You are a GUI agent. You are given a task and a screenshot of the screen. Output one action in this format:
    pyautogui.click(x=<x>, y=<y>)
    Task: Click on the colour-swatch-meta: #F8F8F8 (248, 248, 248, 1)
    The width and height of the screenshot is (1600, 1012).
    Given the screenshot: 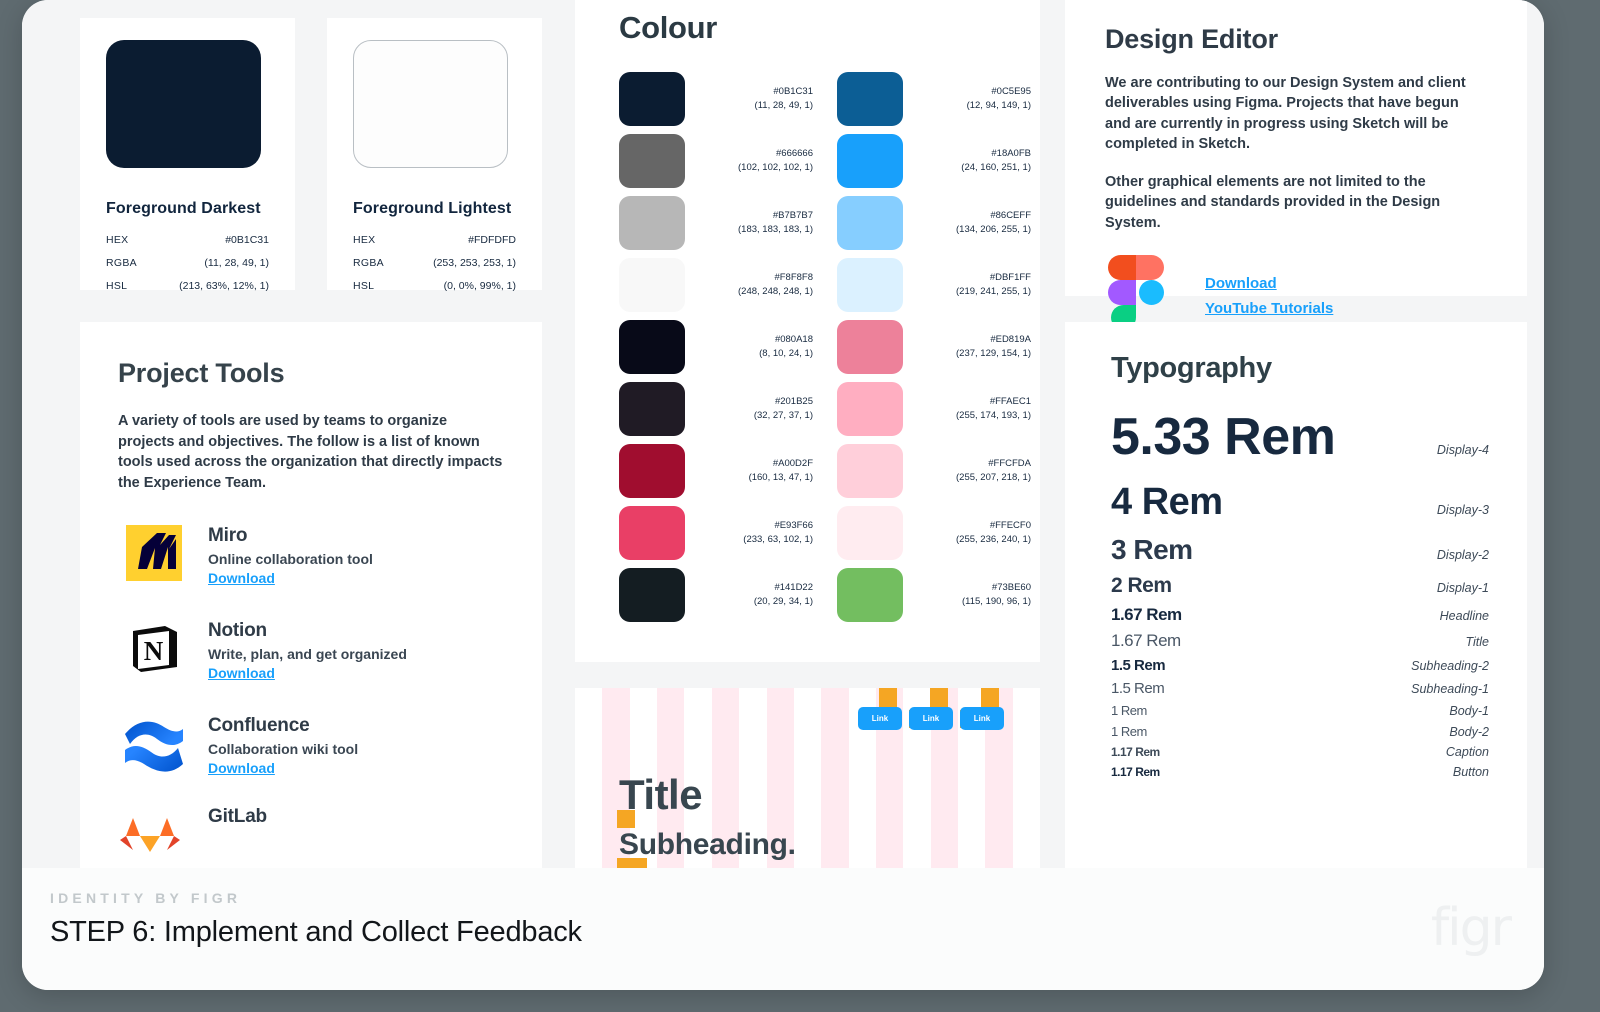 What is the action you would take?
    pyautogui.click(x=750, y=285)
    